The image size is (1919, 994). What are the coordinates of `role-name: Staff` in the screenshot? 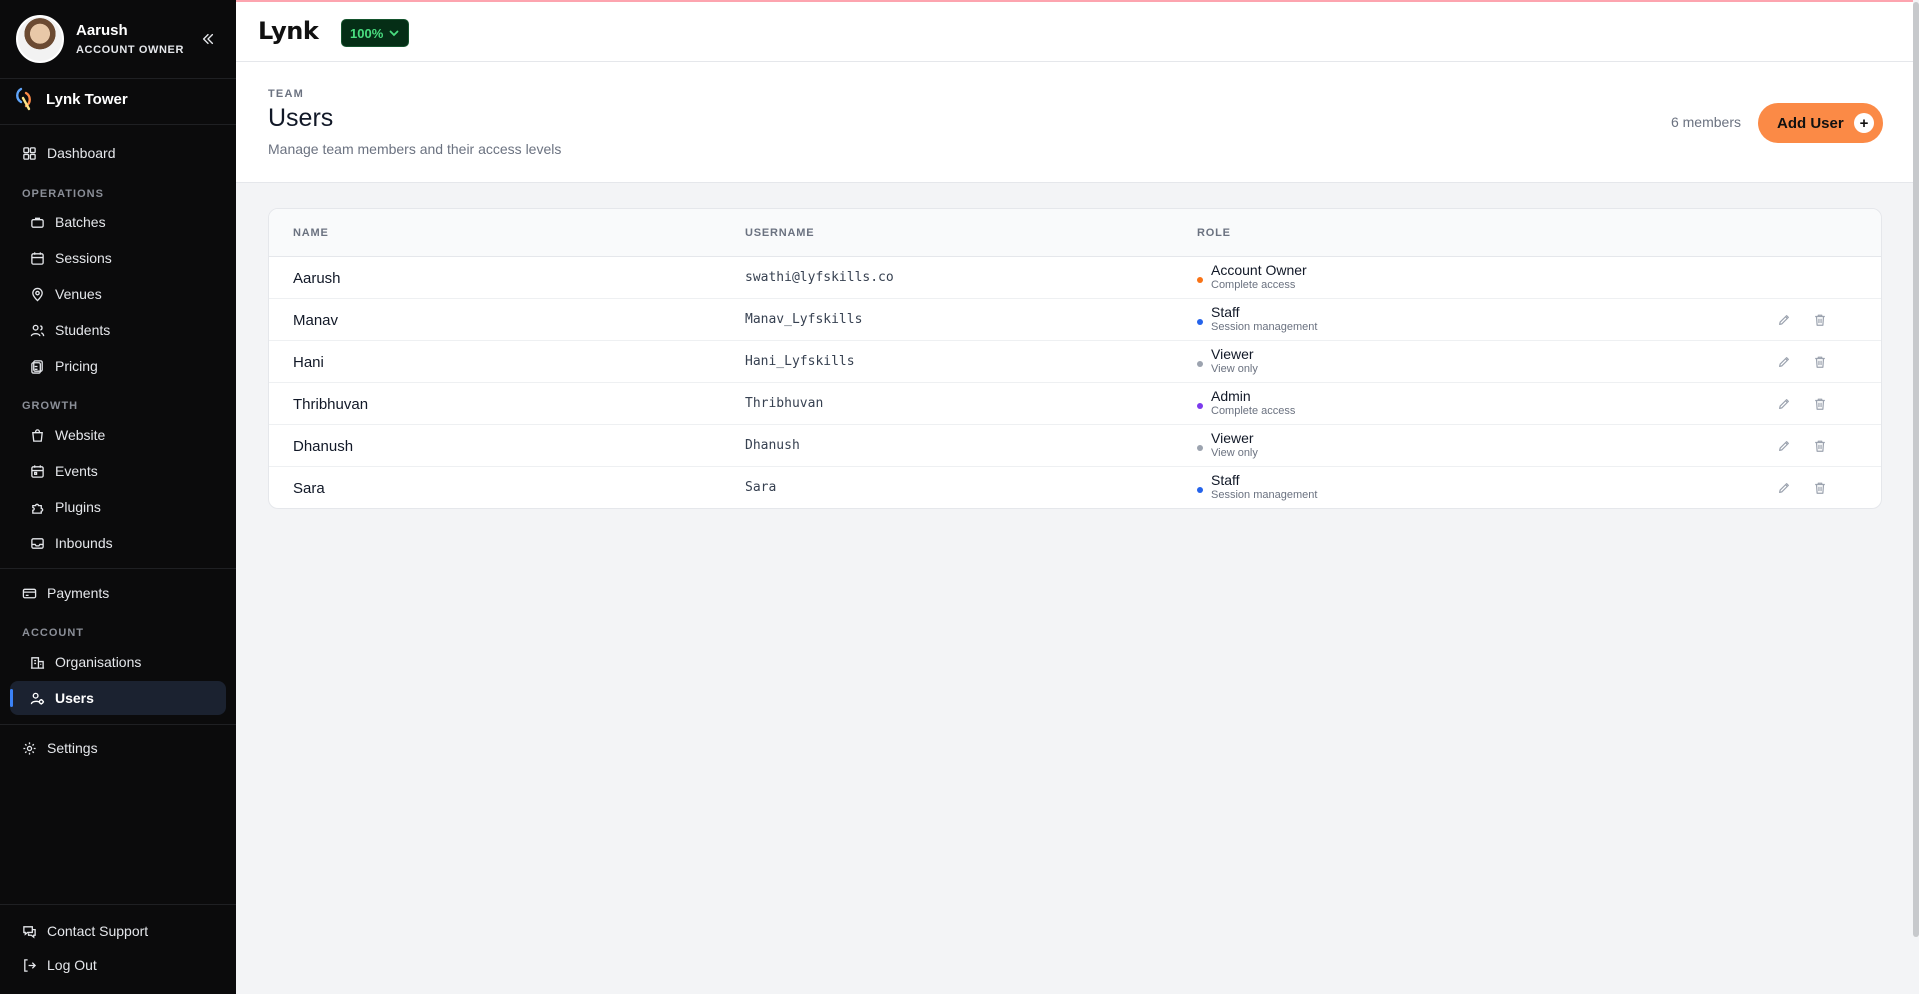 It's located at (1225, 480).